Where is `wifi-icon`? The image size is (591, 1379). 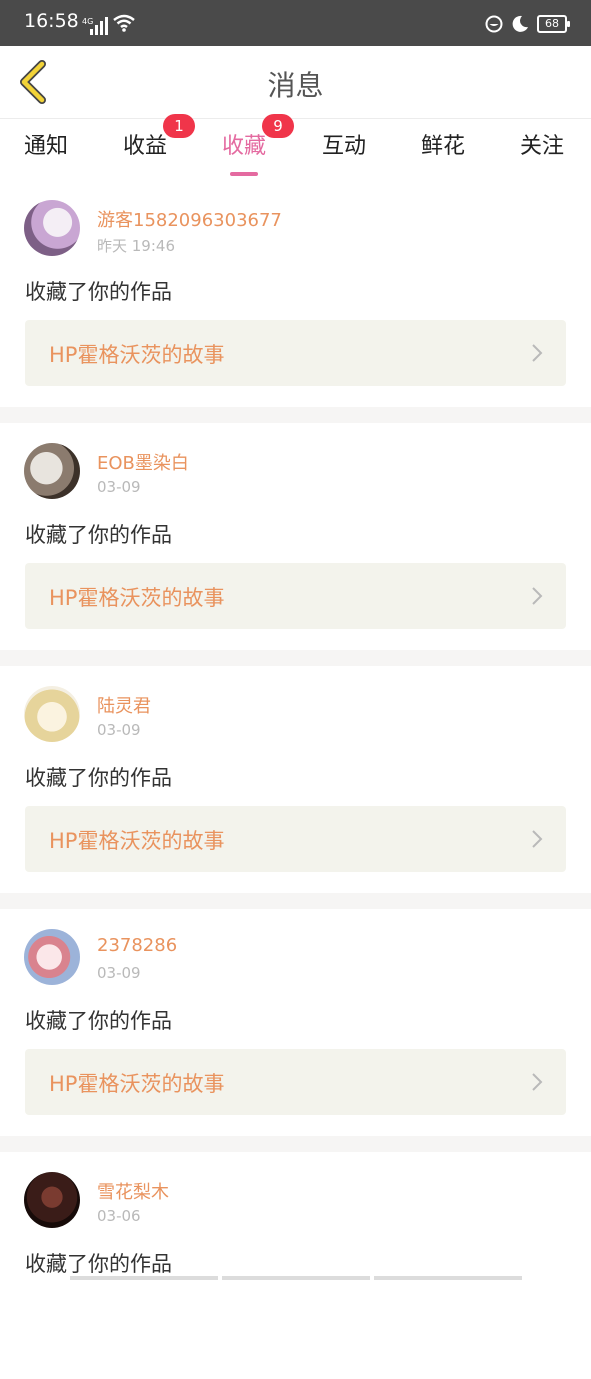 wifi-icon is located at coordinates (124, 23).